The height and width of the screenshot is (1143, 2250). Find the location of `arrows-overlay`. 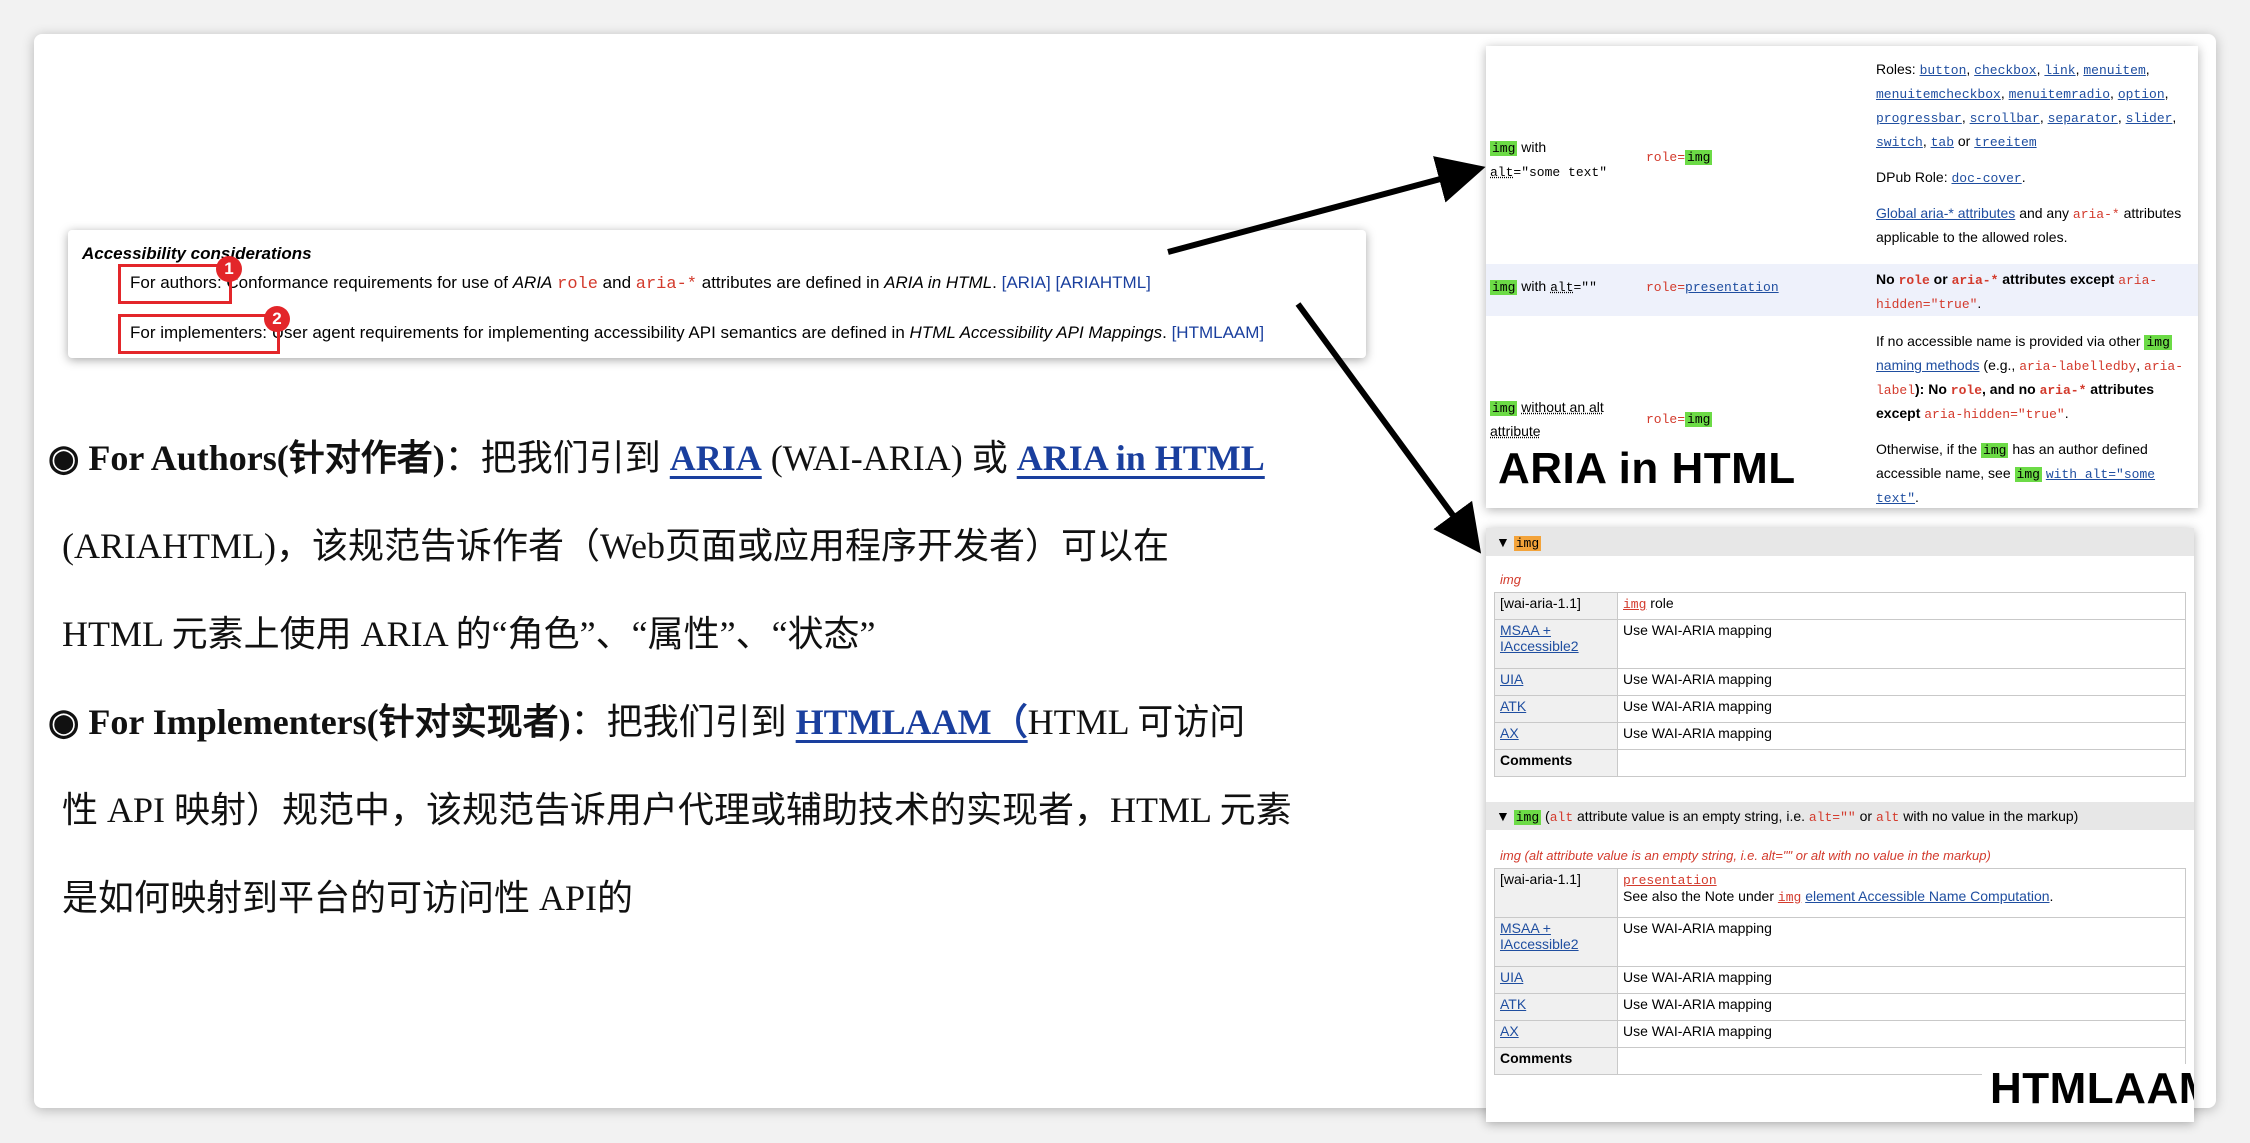

arrows-overlay is located at coordinates (1326, 355).